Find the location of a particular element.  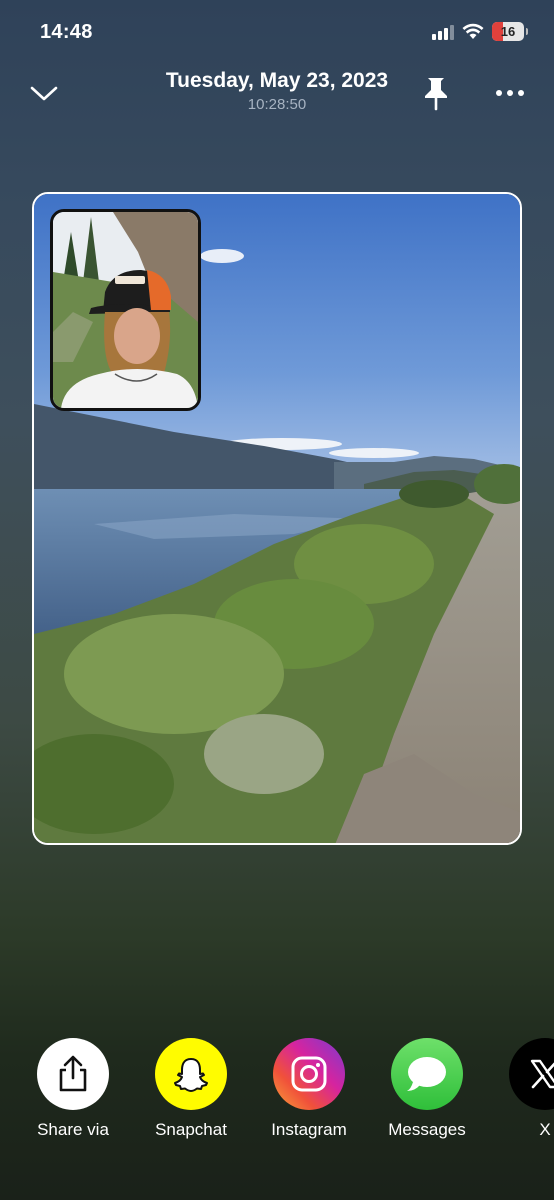

instagram-button: Instagram is located at coordinates (309, 1089).